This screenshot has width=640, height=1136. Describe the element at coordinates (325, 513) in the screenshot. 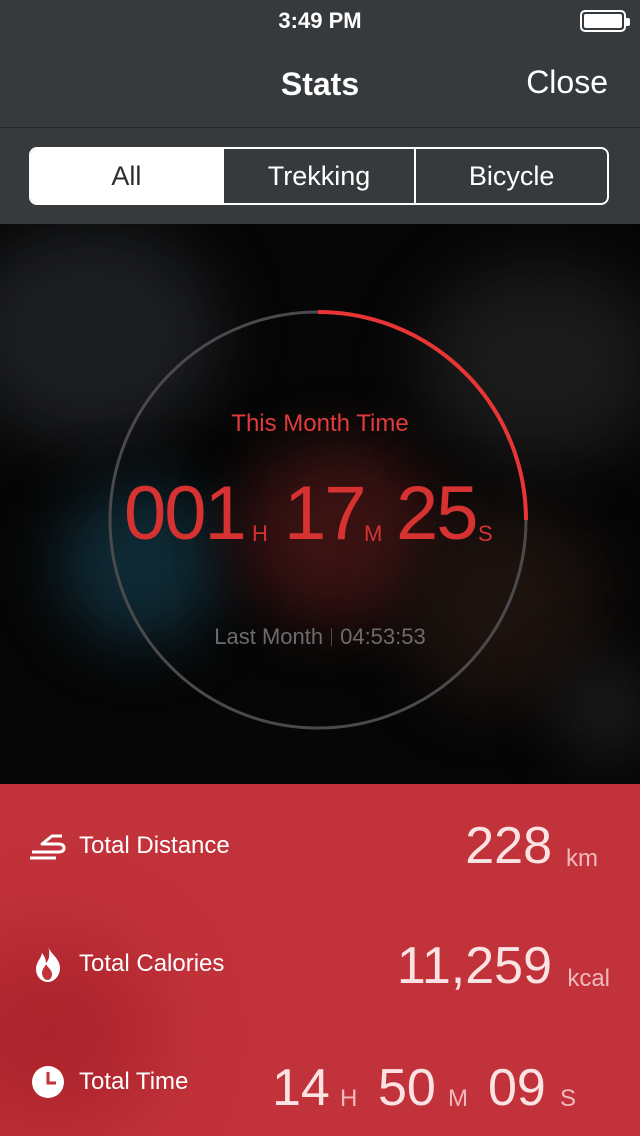

I see `this-month-minutes: 17` at that location.